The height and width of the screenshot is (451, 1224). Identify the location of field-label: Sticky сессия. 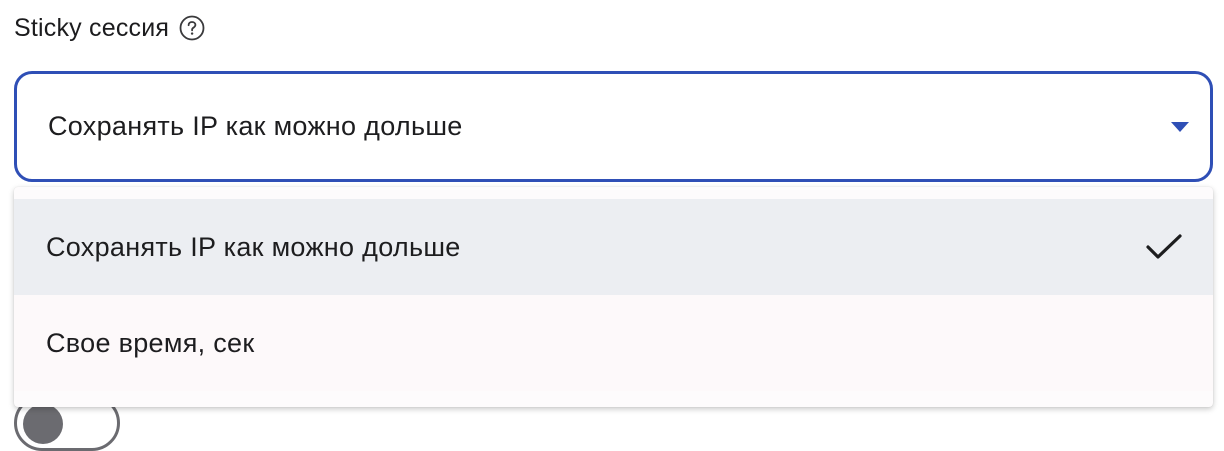
(109, 28).